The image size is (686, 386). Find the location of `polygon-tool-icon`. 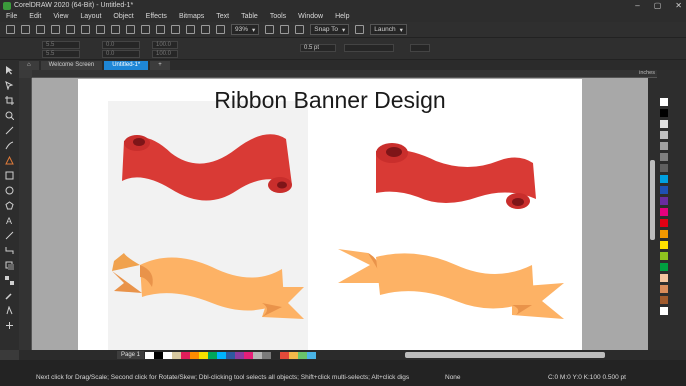

polygon-tool-icon is located at coordinates (9, 205).